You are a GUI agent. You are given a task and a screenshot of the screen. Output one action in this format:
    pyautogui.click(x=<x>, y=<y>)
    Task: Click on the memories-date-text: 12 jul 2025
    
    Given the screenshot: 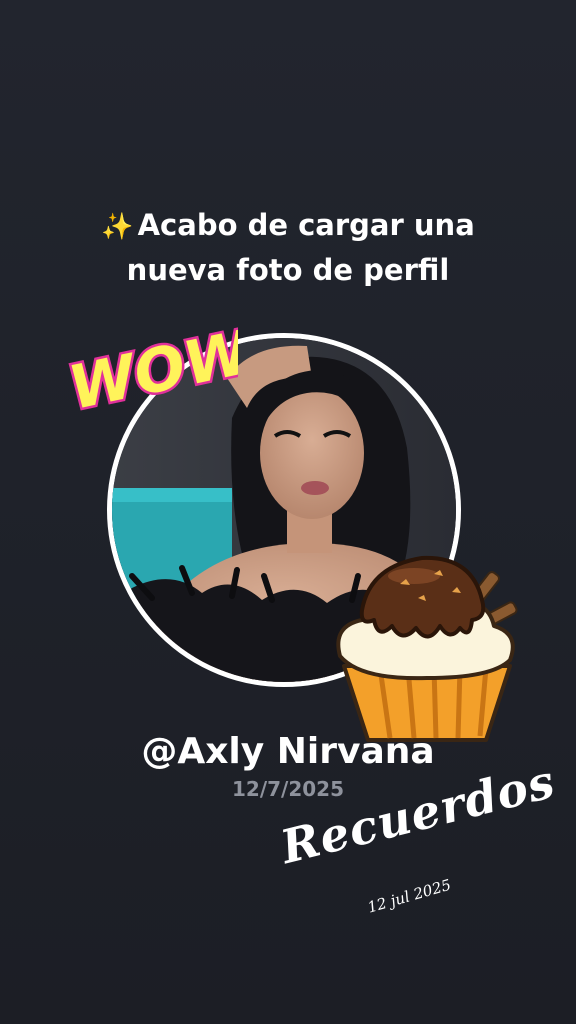 What is the action you would take?
    pyautogui.click(x=409, y=896)
    